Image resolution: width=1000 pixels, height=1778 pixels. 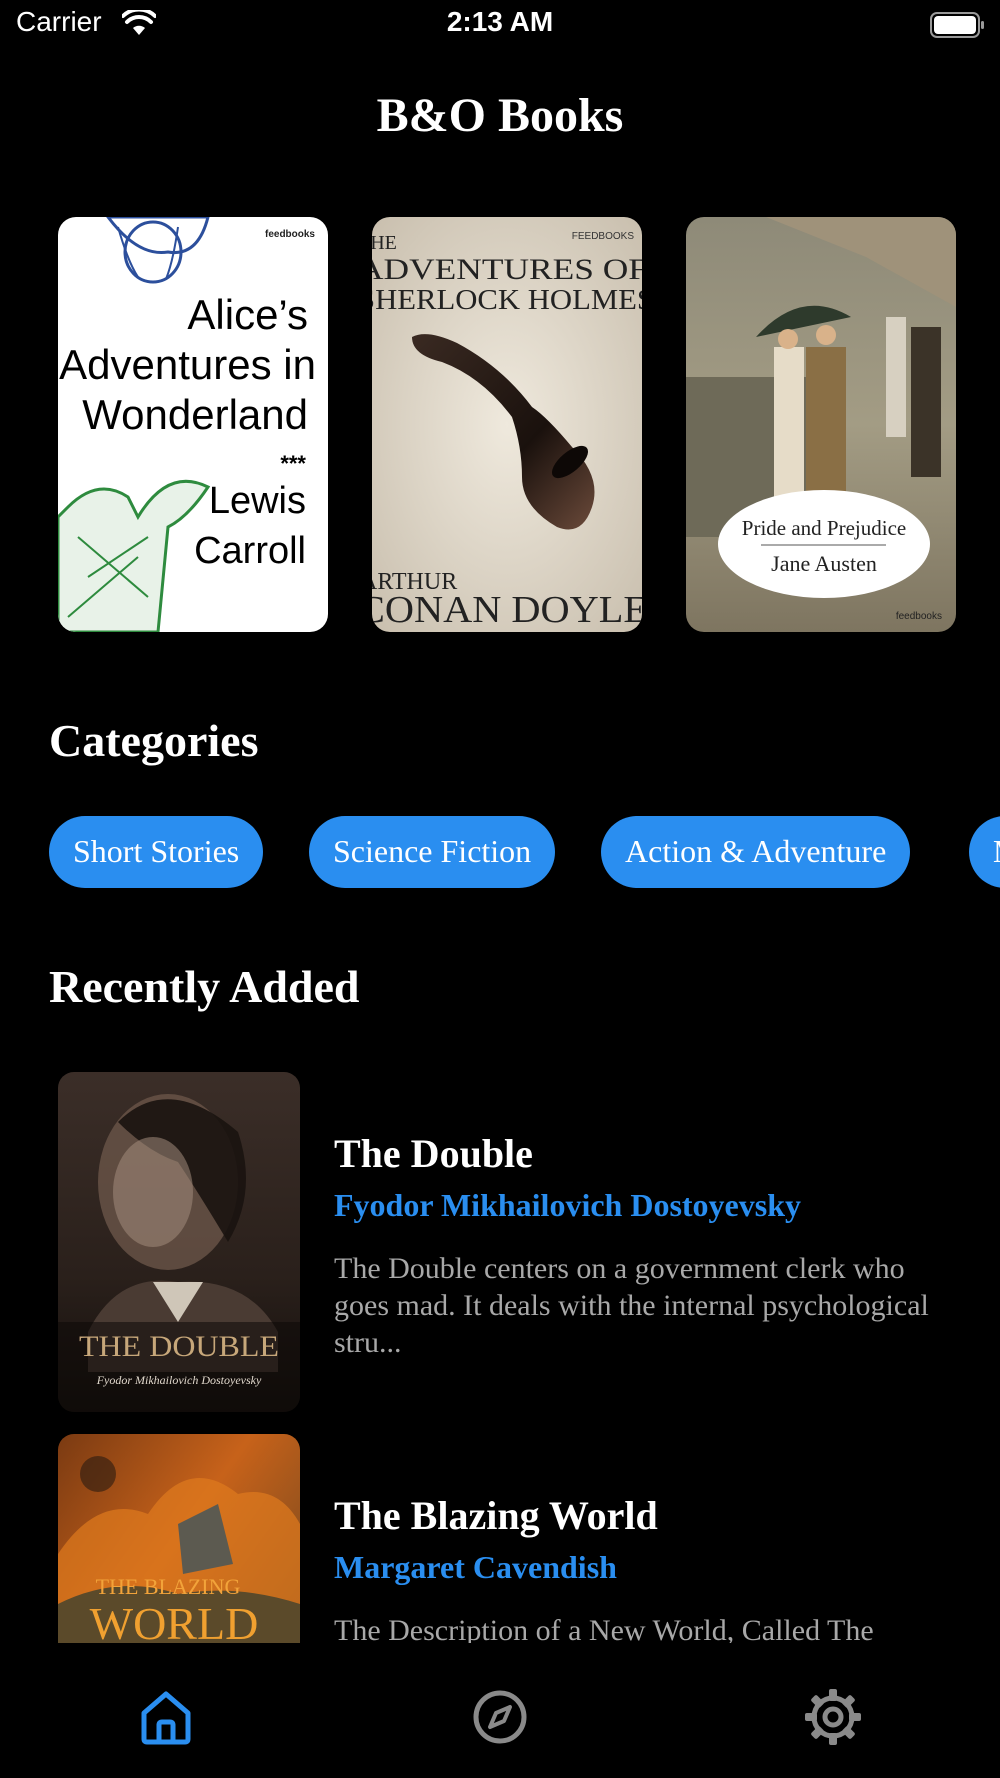 I want to click on alice-badge: feedbooks, so click(x=290, y=234).